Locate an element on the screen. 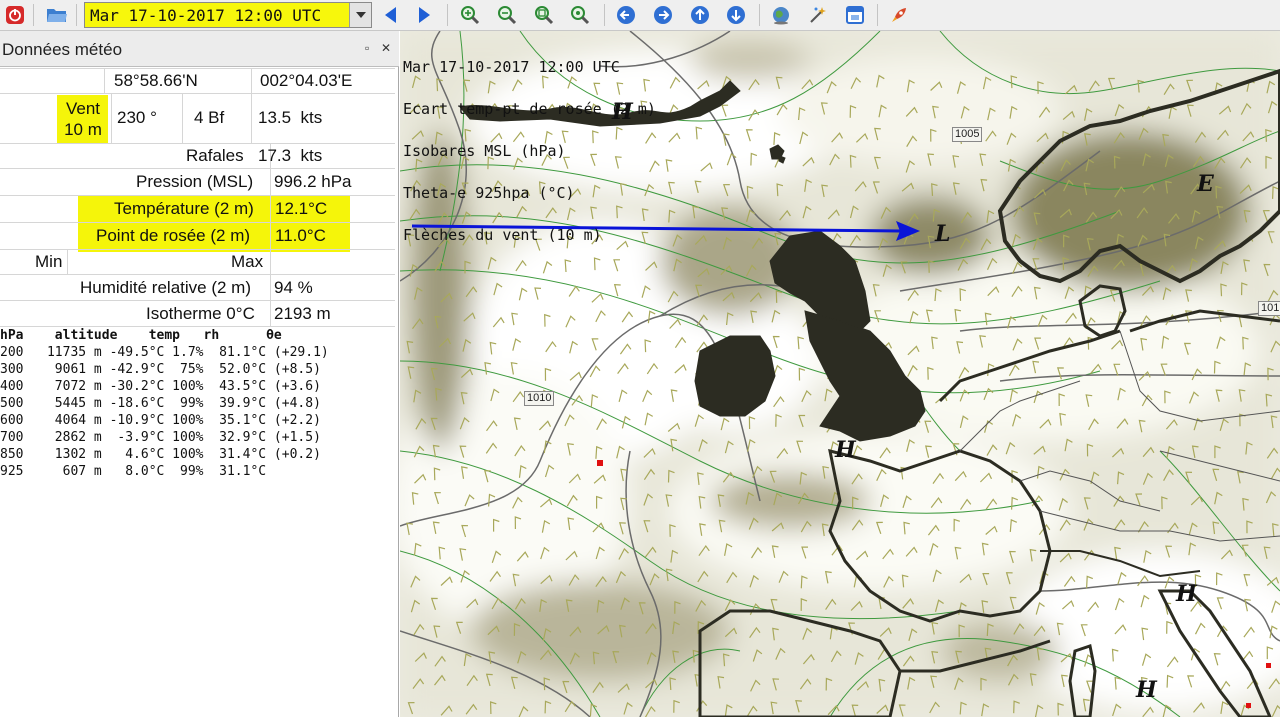  animation-button is located at coordinates (818, 15).